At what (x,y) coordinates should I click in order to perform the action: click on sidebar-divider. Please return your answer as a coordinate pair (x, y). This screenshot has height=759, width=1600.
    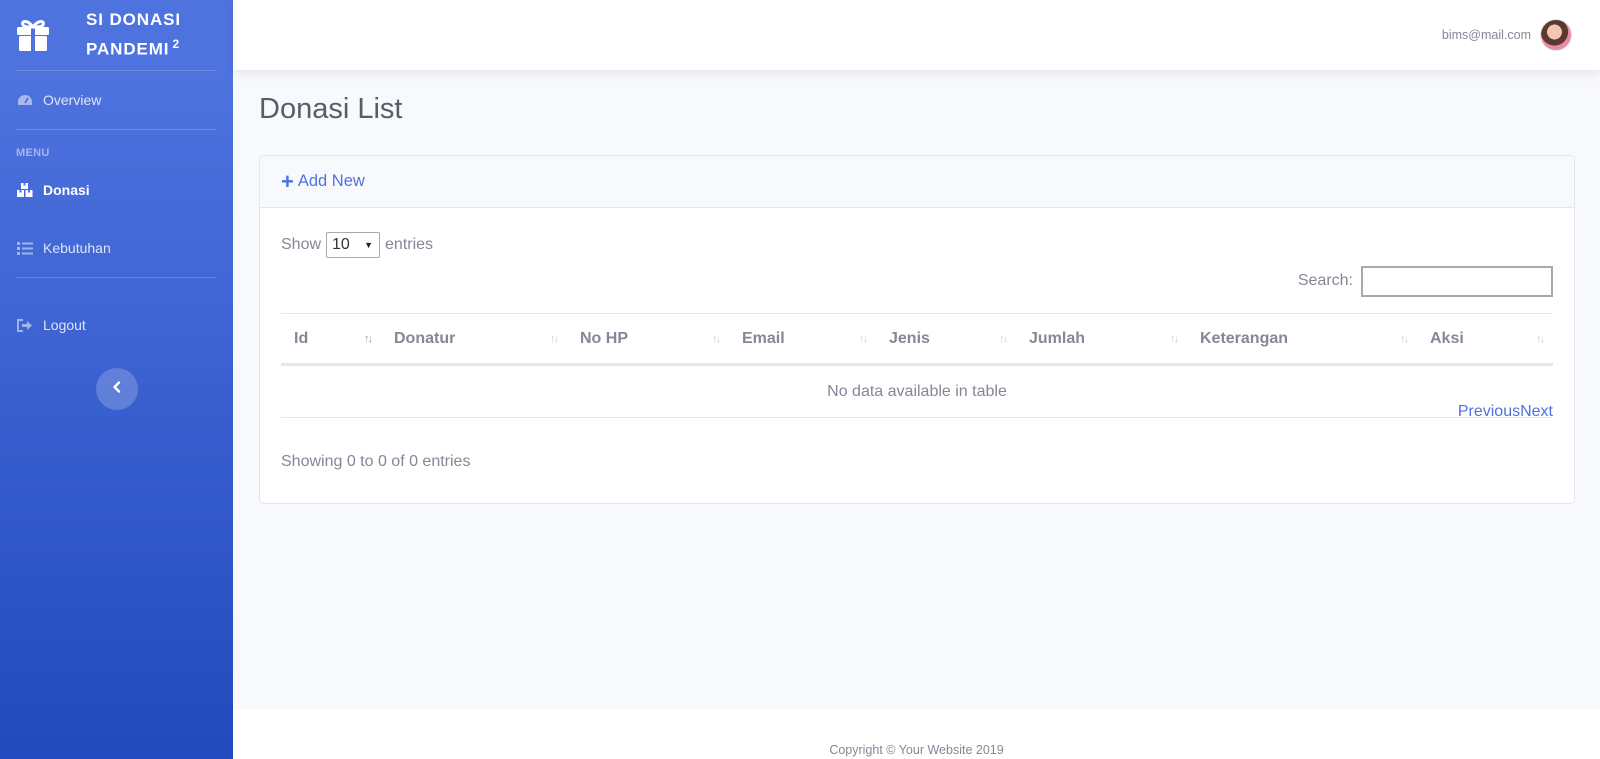
    Looking at the image, I should click on (116, 277).